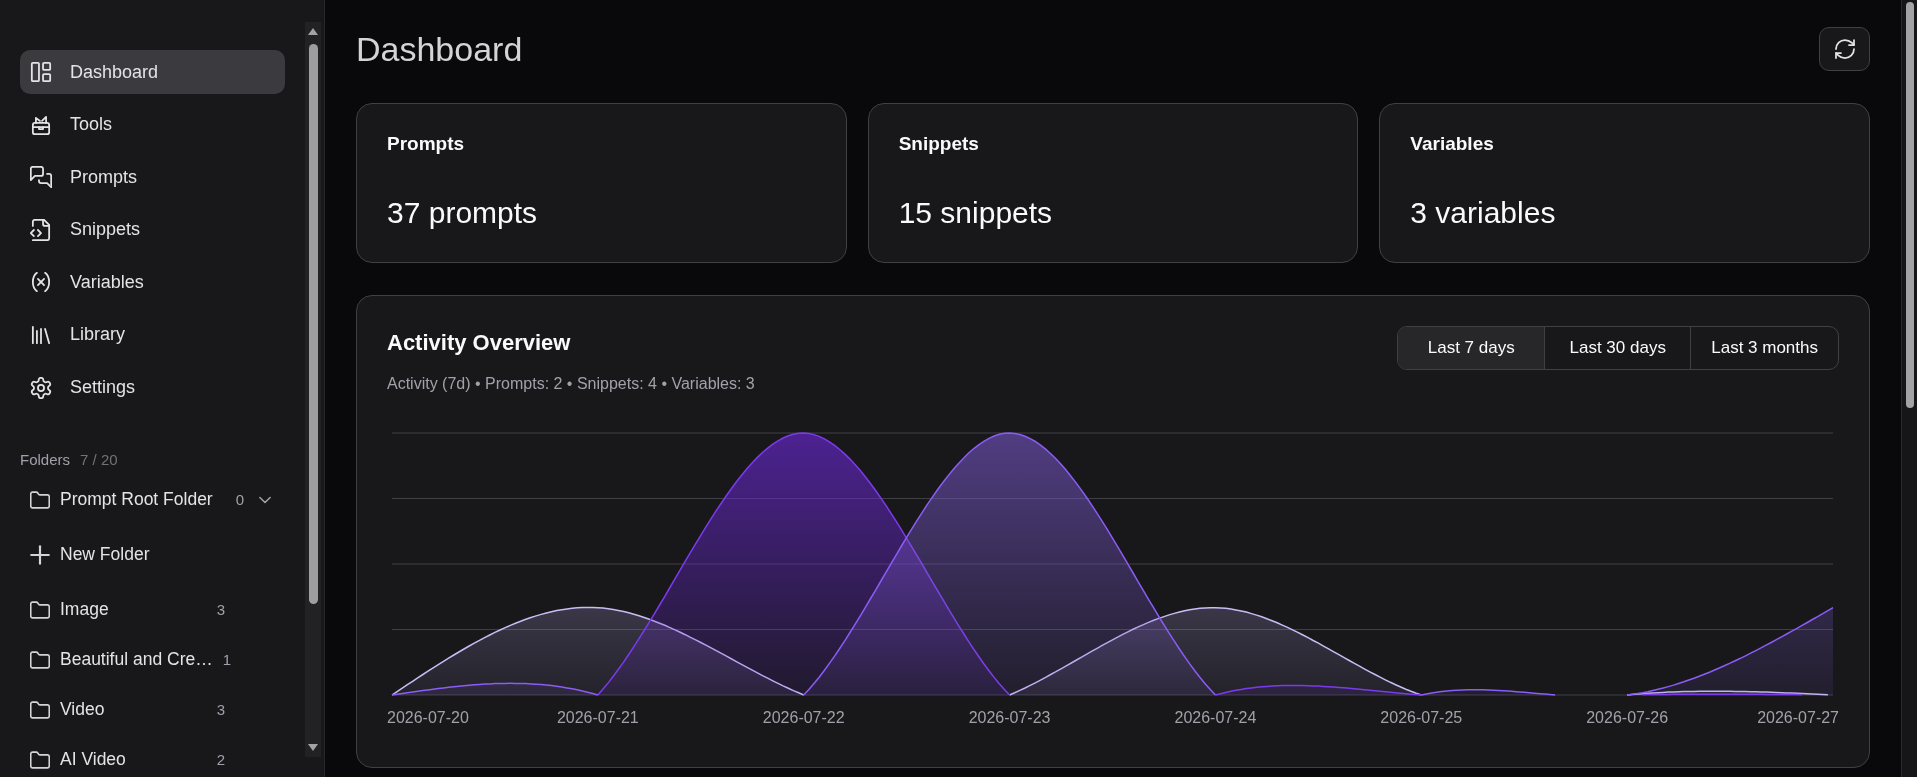  What do you see at coordinates (41, 387) in the screenshot?
I see `settings-icon` at bounding box center [41, 387].